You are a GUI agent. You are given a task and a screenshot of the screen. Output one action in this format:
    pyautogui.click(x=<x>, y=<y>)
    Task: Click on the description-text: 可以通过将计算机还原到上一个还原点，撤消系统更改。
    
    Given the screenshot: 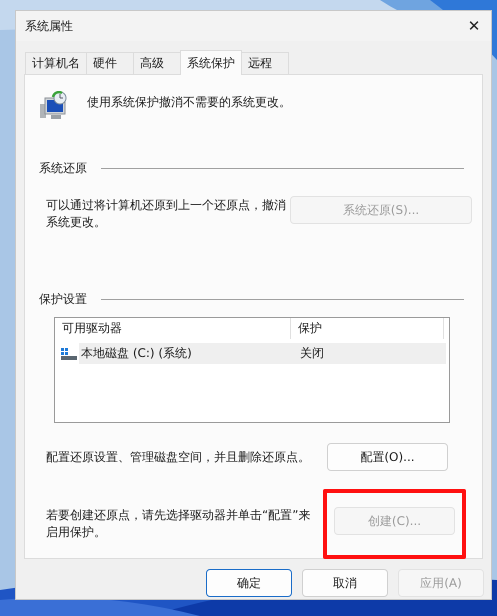 What is the action you would take?
    pyautogui.click(x=166, y=214)
    